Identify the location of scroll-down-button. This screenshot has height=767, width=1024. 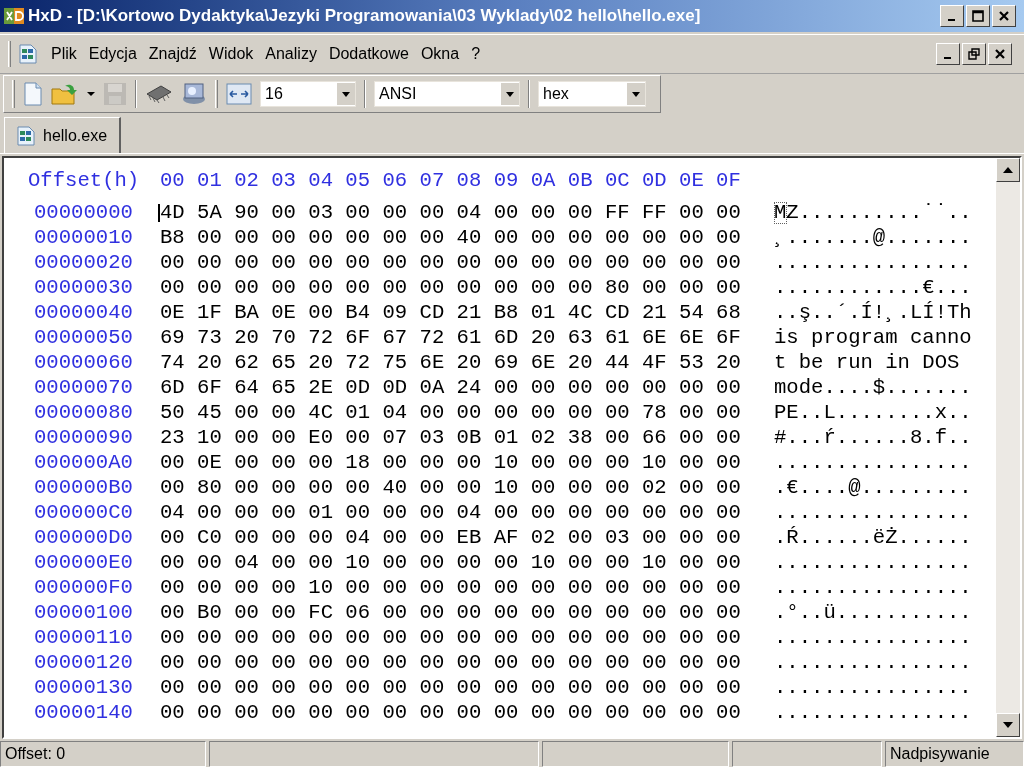
(1008, 725).